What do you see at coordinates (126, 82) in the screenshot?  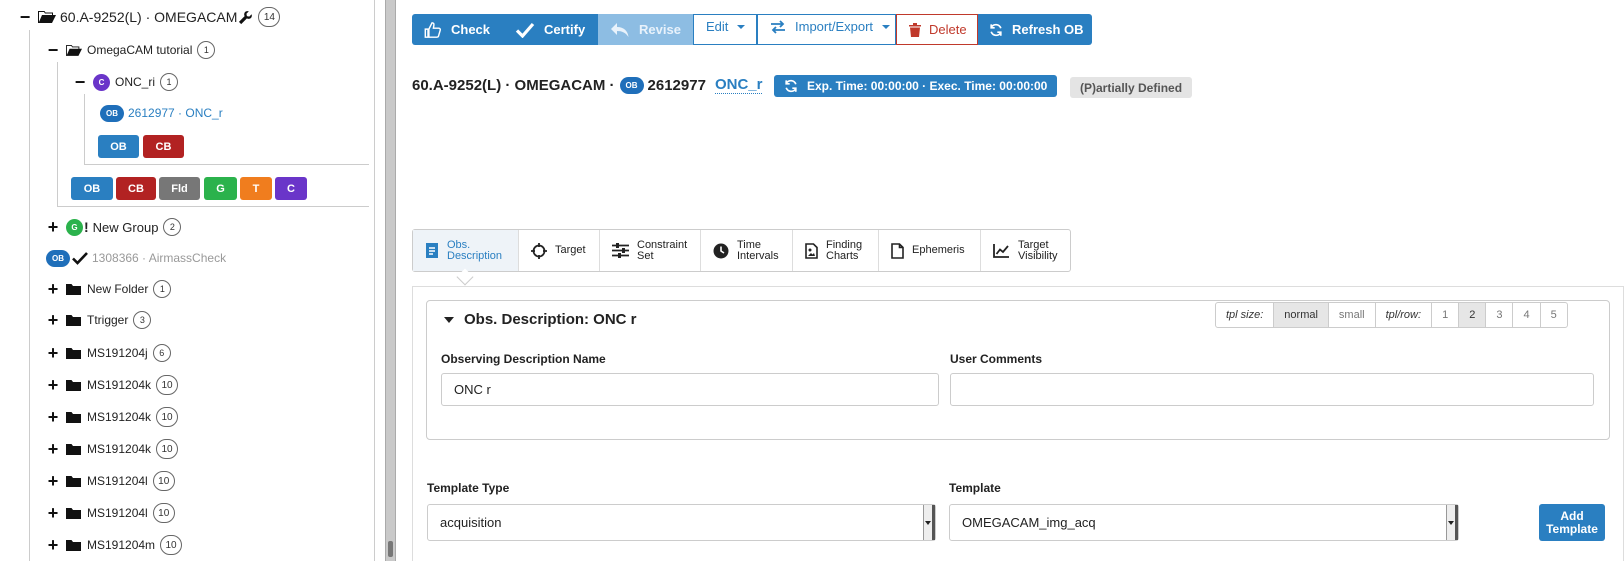 I see `tree-node-onc-ri: − C ONC_ri 1` at bounding box center [126, 82].